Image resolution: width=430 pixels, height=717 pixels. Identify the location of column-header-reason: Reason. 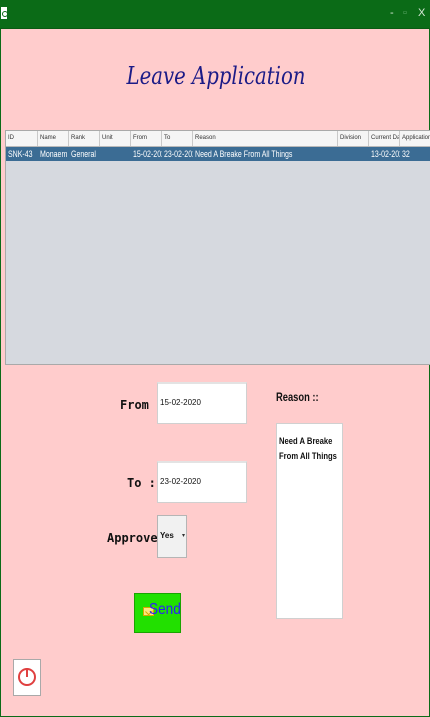
(265, 138).